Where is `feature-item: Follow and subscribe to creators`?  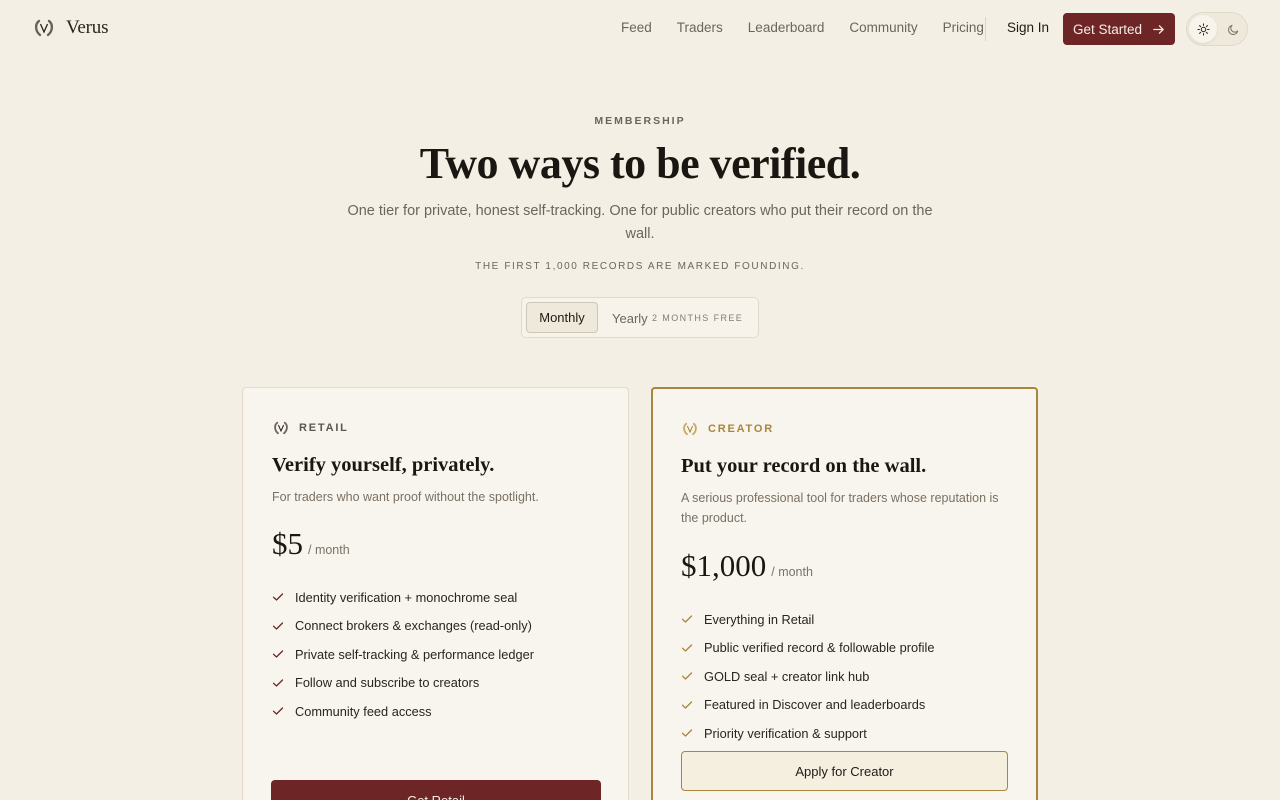 feature-item: Follow and subscribe to creators is located at coordinates (403, 683).